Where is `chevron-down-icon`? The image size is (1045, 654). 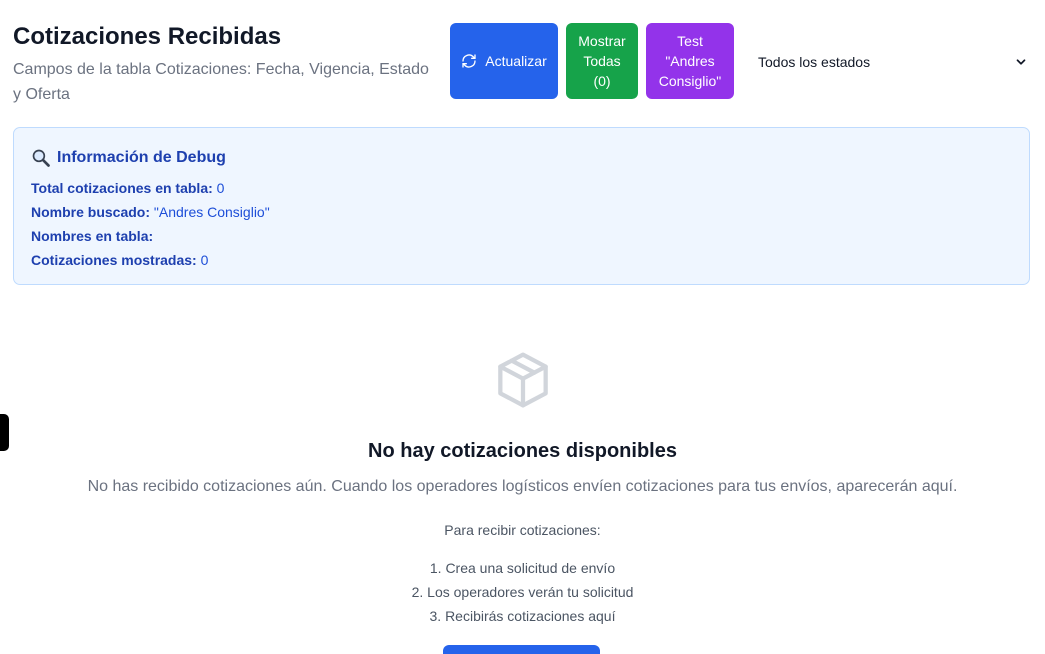
chevron-down-icon is located at coordinates (1021, 62).